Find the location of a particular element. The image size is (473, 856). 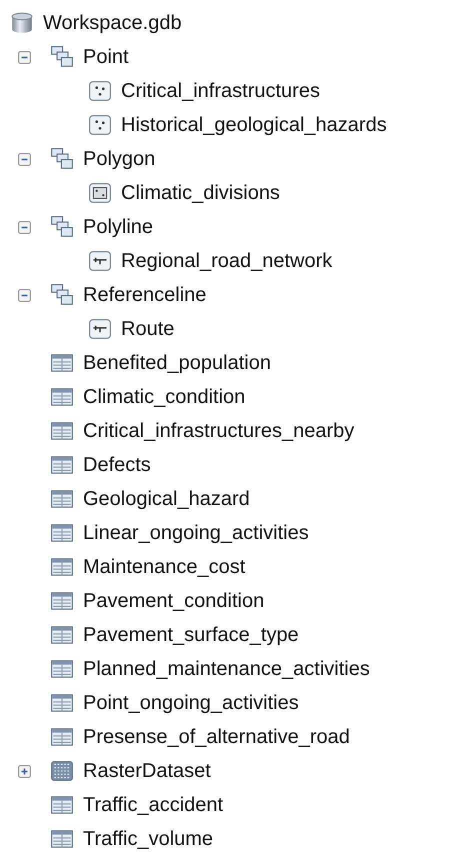

tree-item-label: RasterDataset is located at coordinates (147, 771).